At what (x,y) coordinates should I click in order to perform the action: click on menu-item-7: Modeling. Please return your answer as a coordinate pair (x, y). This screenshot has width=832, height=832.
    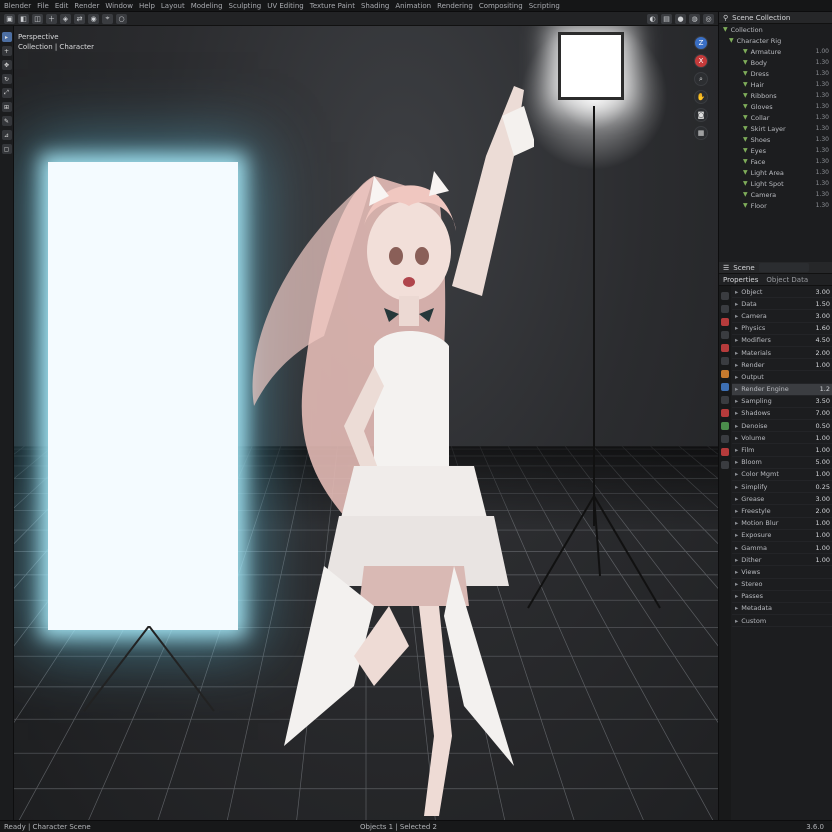
    Looking at the image, I should click on (207, 6).